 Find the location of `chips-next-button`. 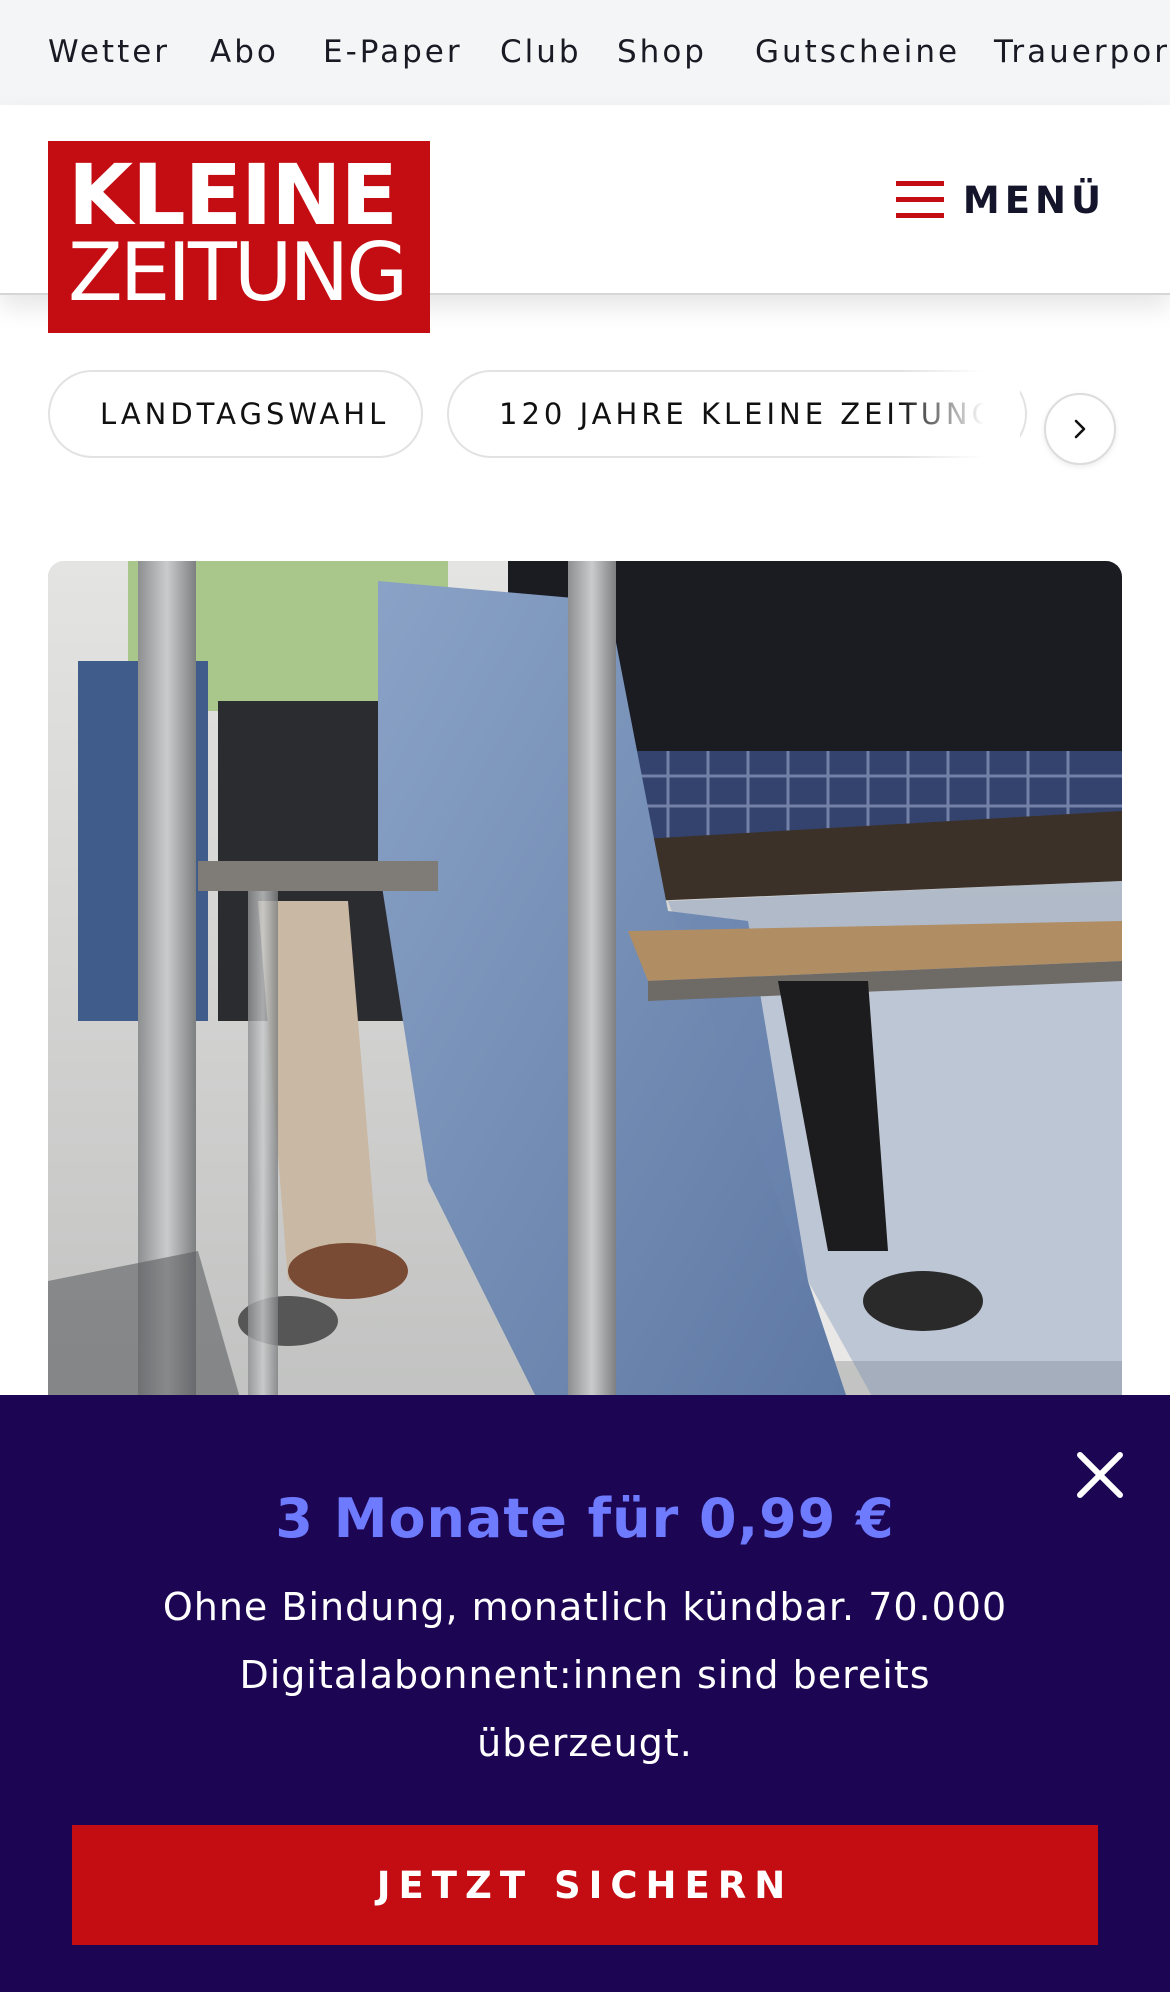

chips-next-button is located at coordinates (1080, 429).